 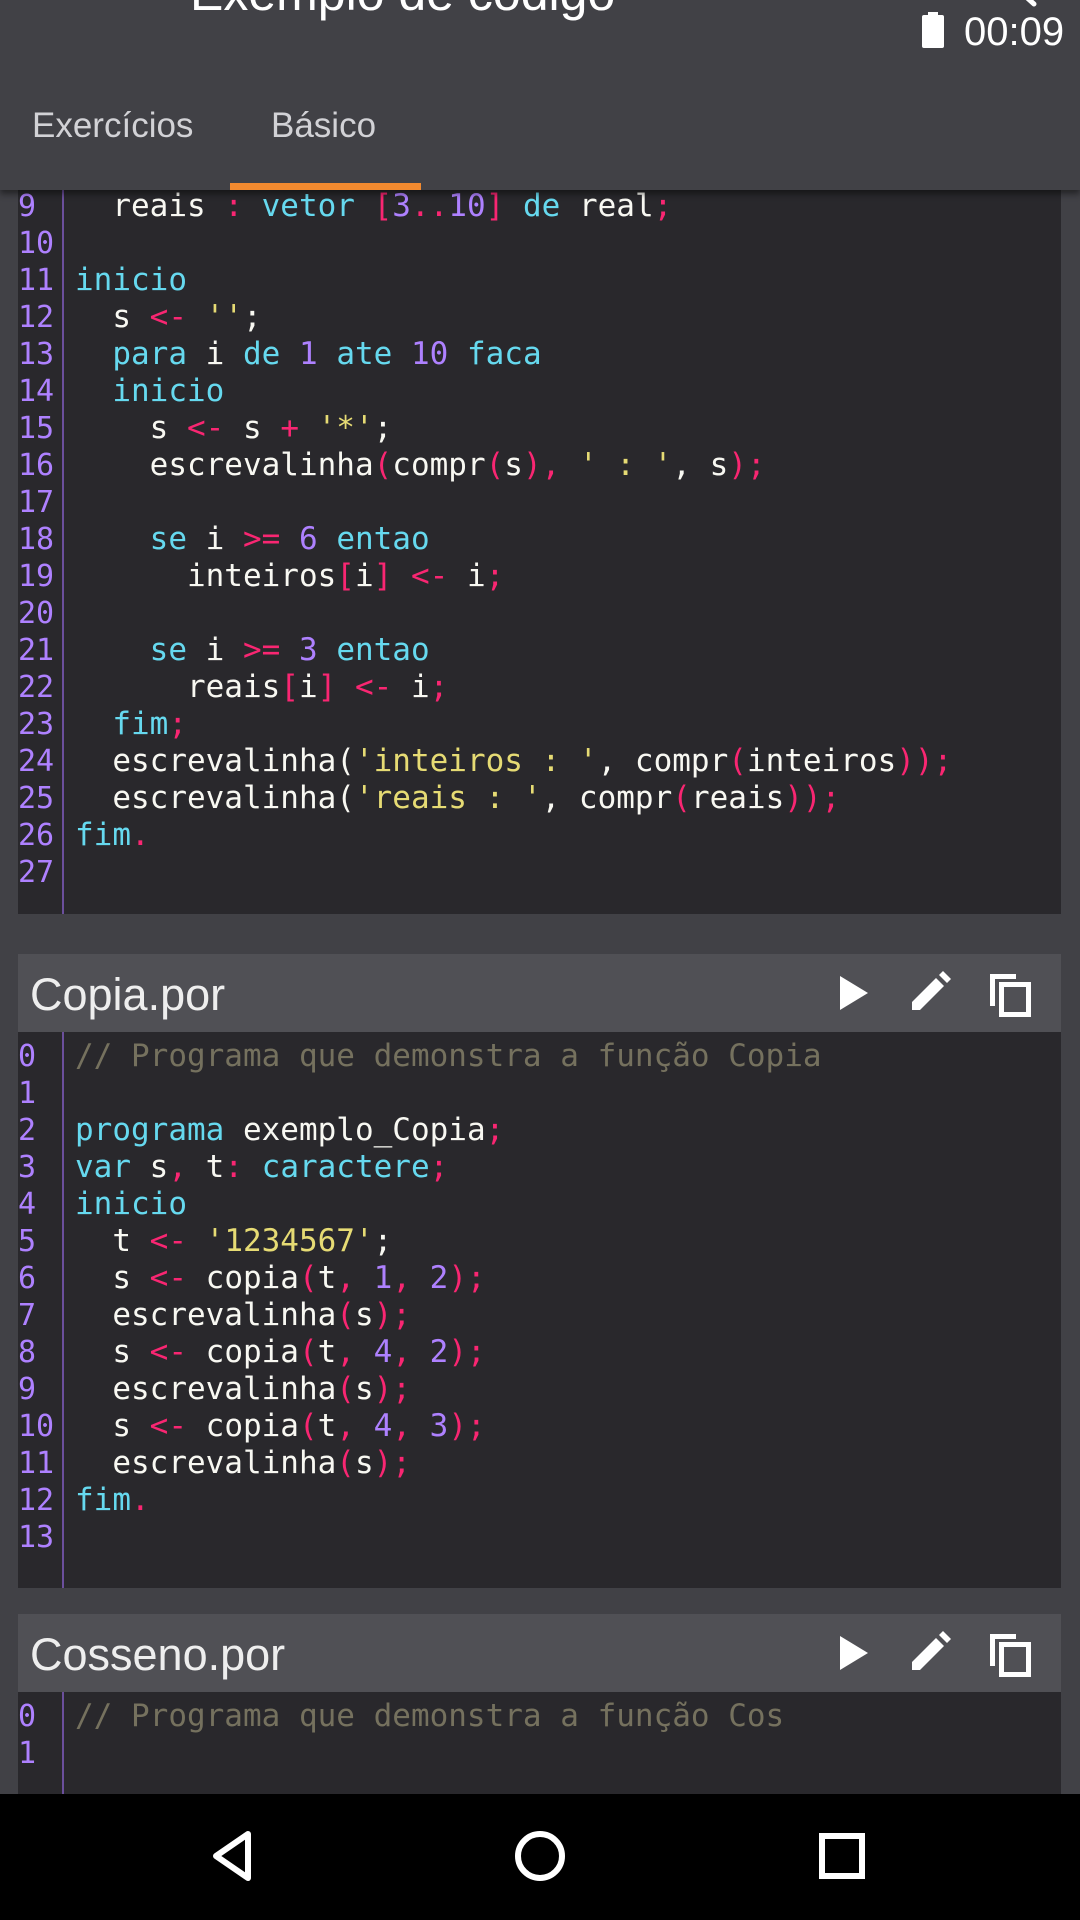 I want to click on code-token: inteiros, so click(x=821, y=761).